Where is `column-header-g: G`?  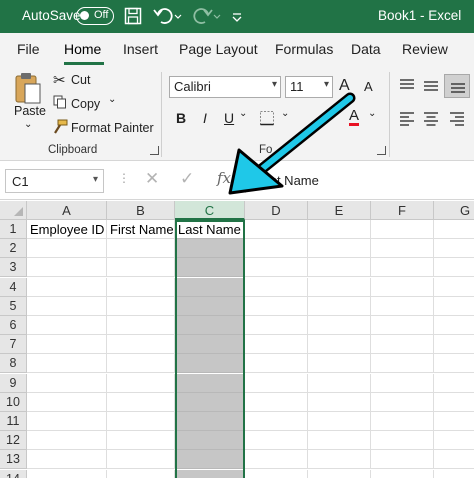
column-header-g: G is located at coordinates (454, 210).